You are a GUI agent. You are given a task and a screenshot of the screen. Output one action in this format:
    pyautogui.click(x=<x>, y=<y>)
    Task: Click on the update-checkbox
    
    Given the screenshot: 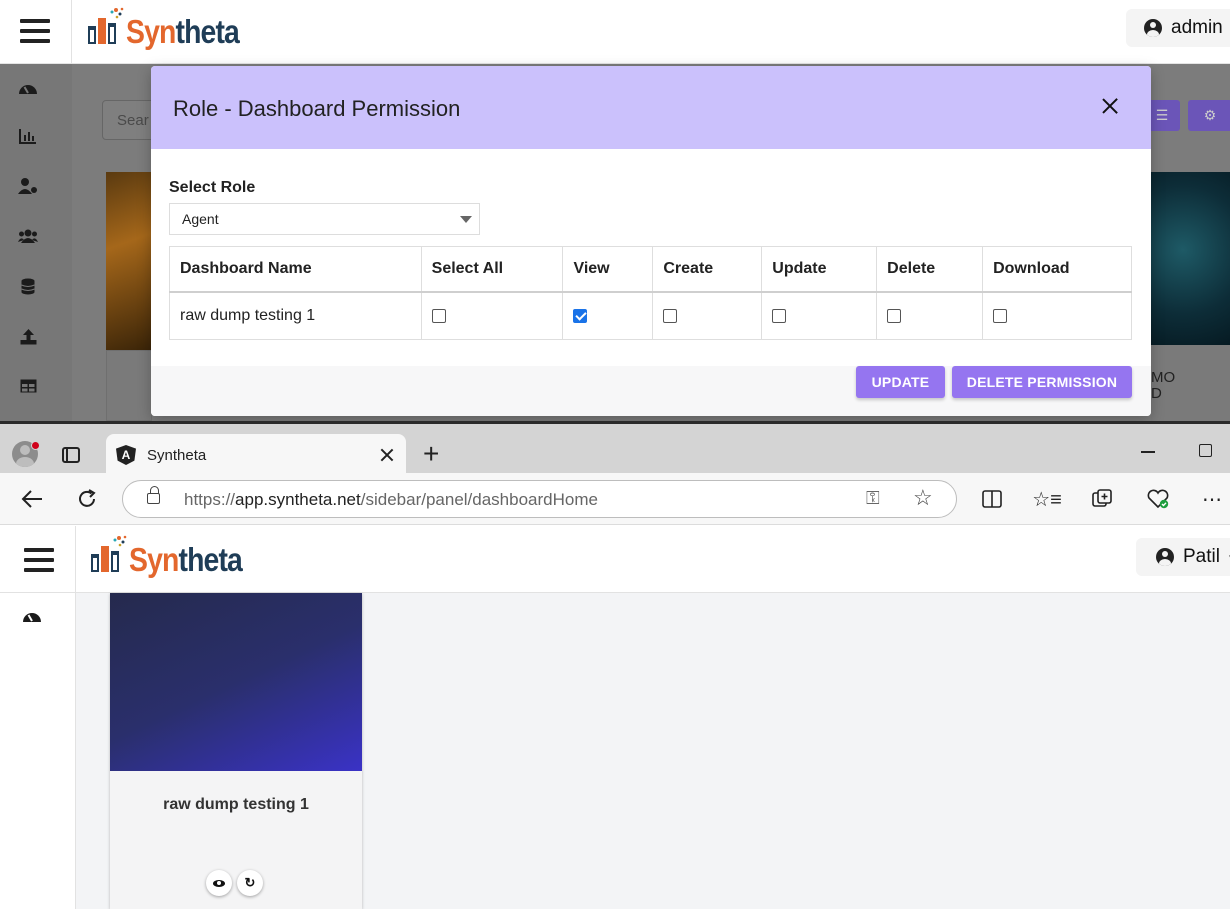 What is the action you would take?
    pyautogui.click(x=779, y=315)
    